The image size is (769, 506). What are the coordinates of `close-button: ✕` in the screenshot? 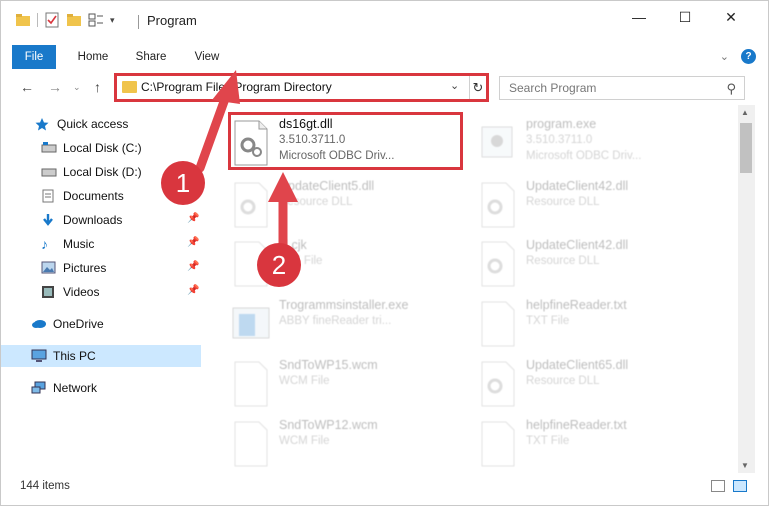 It's located at (731, 17).